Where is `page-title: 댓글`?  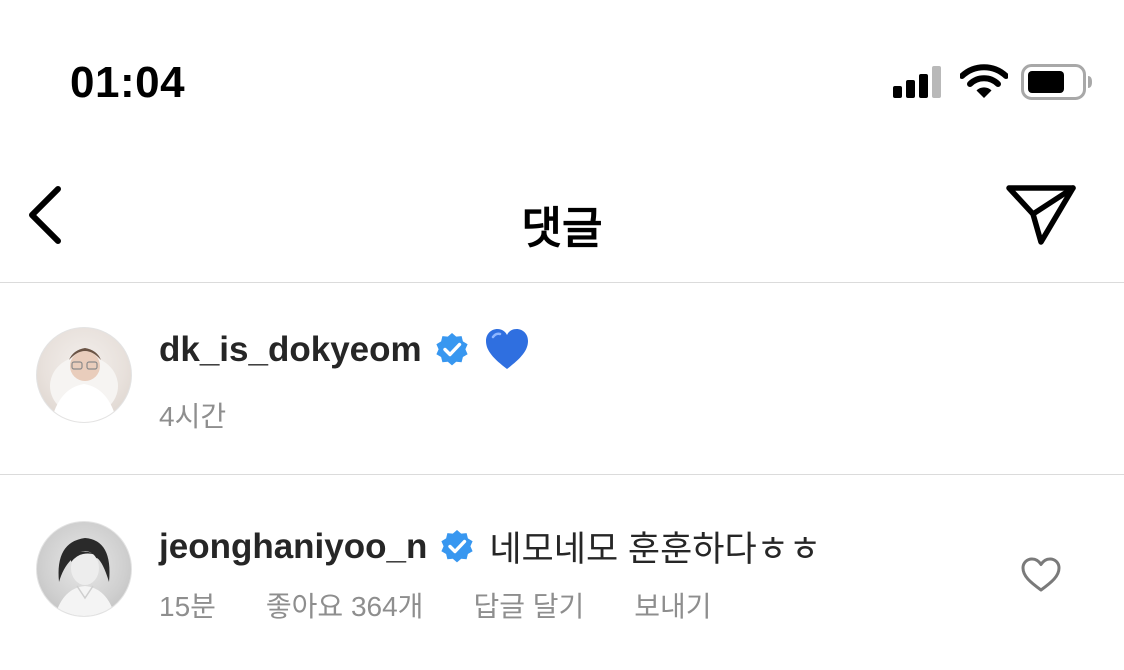 page-title: 댓글 is located at coordinates (562, 228).